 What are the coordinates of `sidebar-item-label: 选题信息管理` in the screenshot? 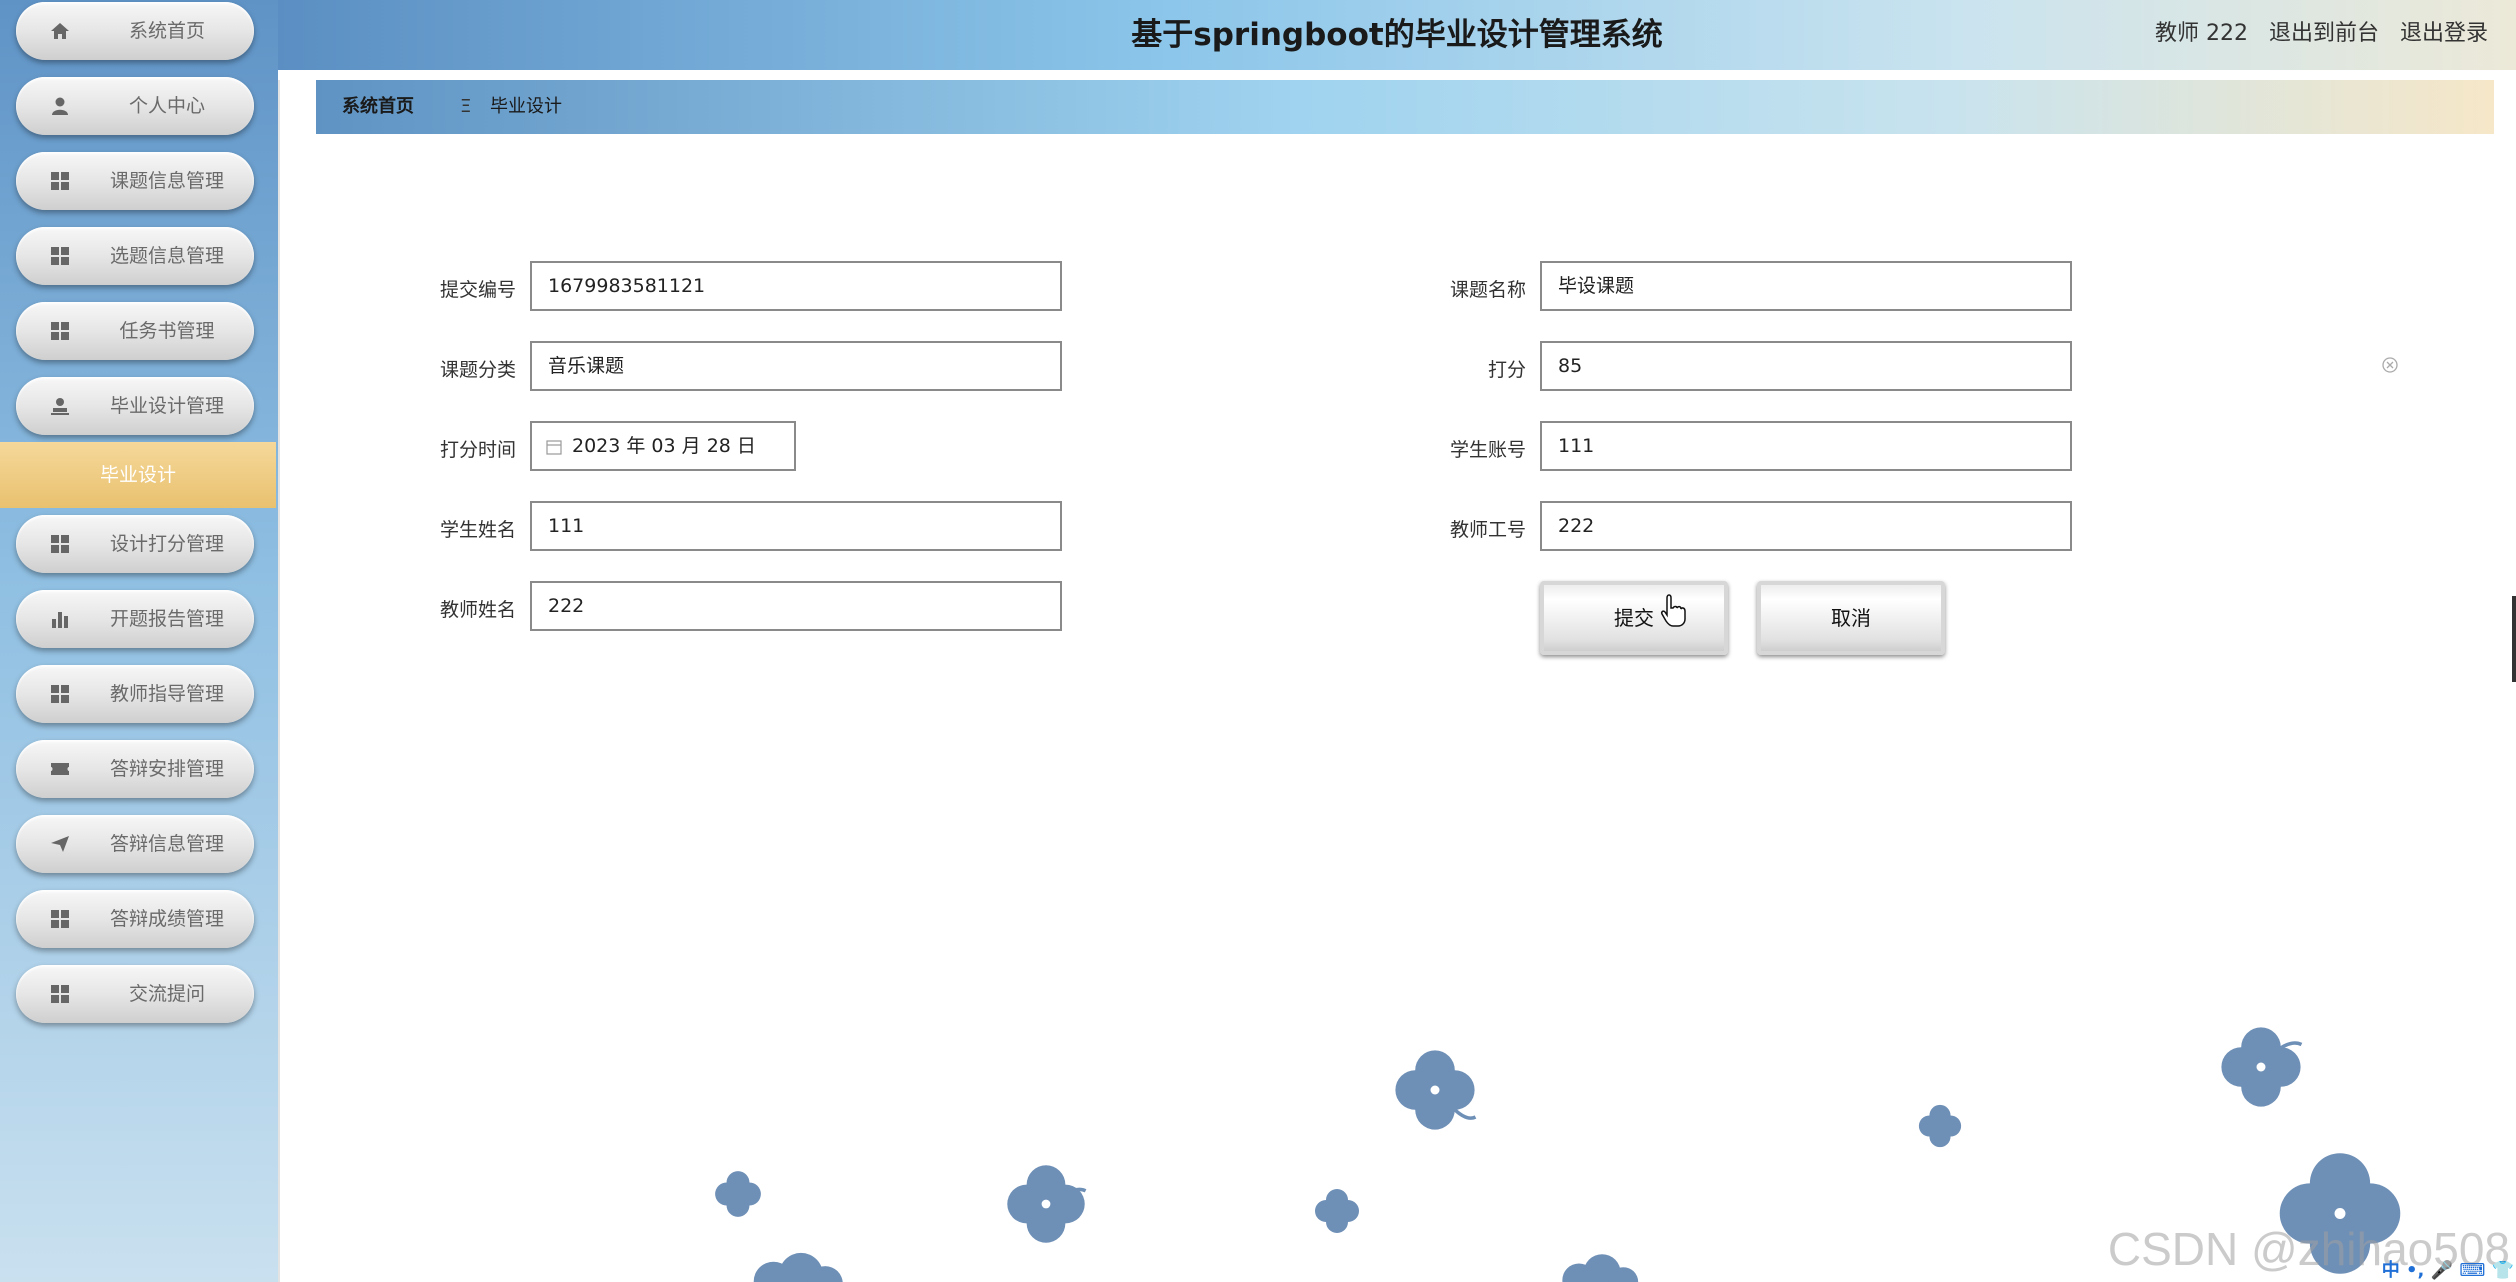 It's located at (166, 256).